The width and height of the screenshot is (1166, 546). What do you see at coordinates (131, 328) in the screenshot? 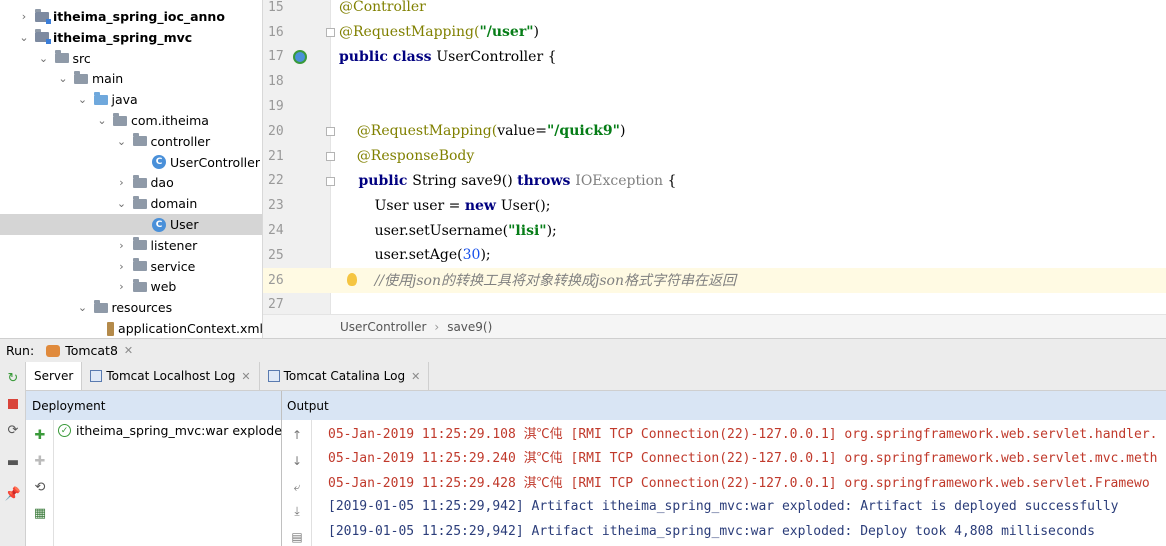
I see `tree-item: applicationContext.xml` at bounding box center [131, 328].